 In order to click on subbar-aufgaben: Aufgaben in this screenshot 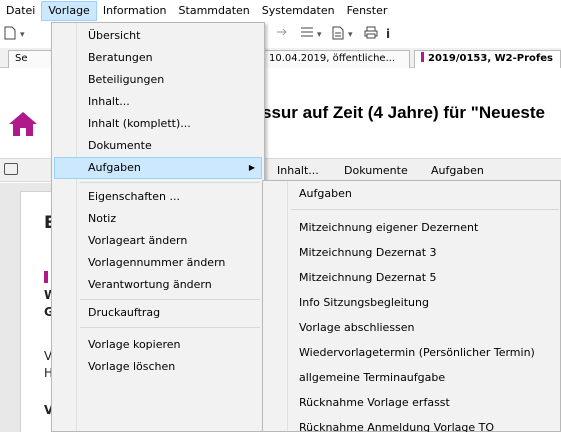, I will do `click(457, 170)`.